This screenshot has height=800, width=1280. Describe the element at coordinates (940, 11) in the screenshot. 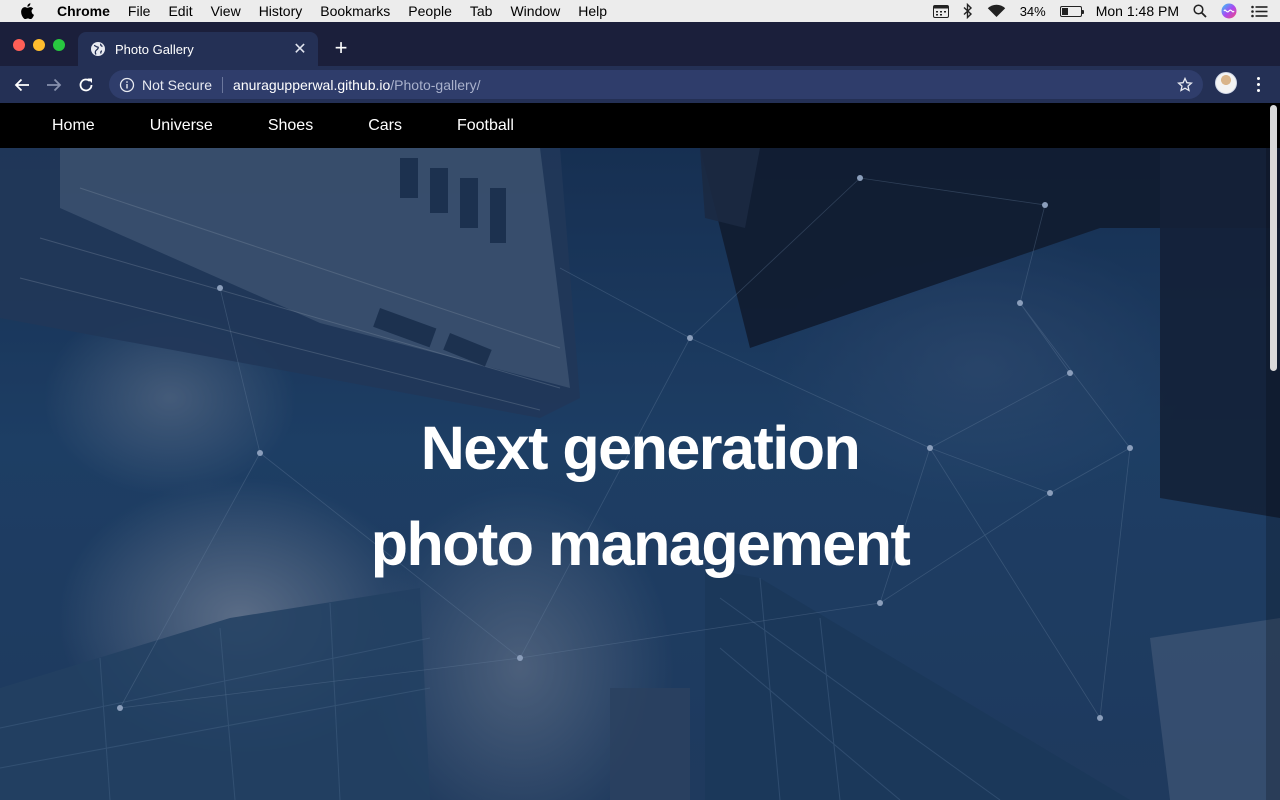

I see `calendar-icon` at that location.